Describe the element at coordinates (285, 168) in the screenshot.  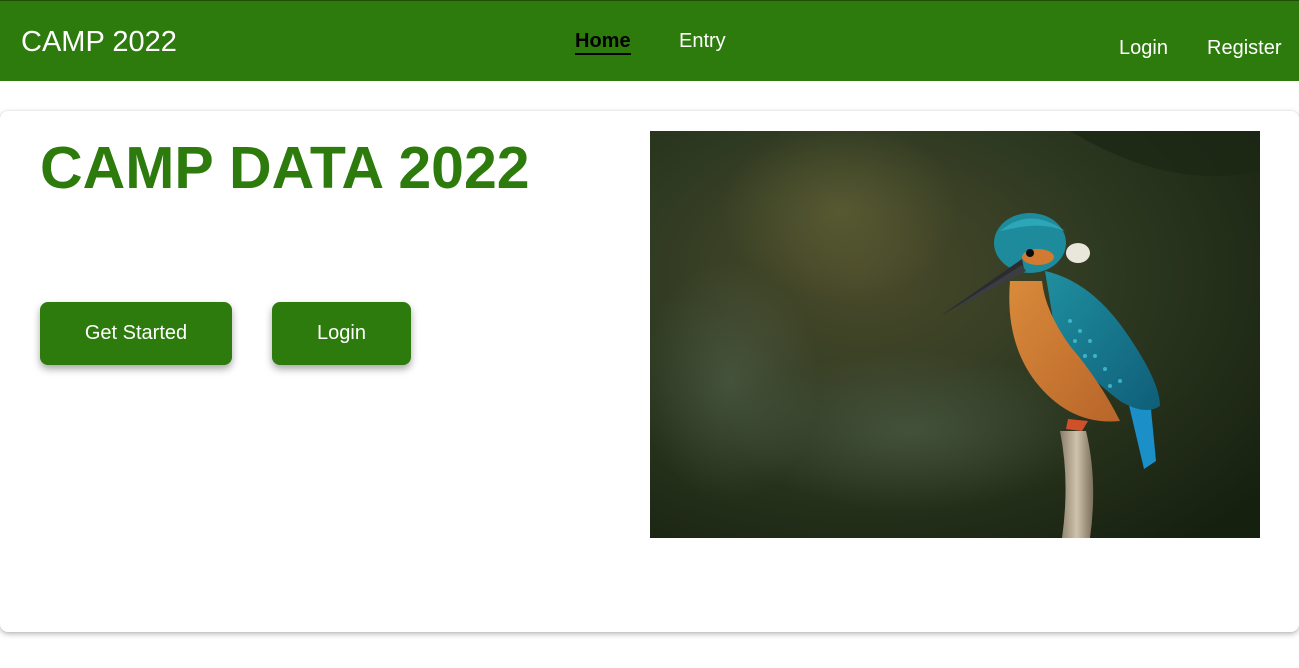
I see `hero-title: CAMP DATA 2022` at that location.